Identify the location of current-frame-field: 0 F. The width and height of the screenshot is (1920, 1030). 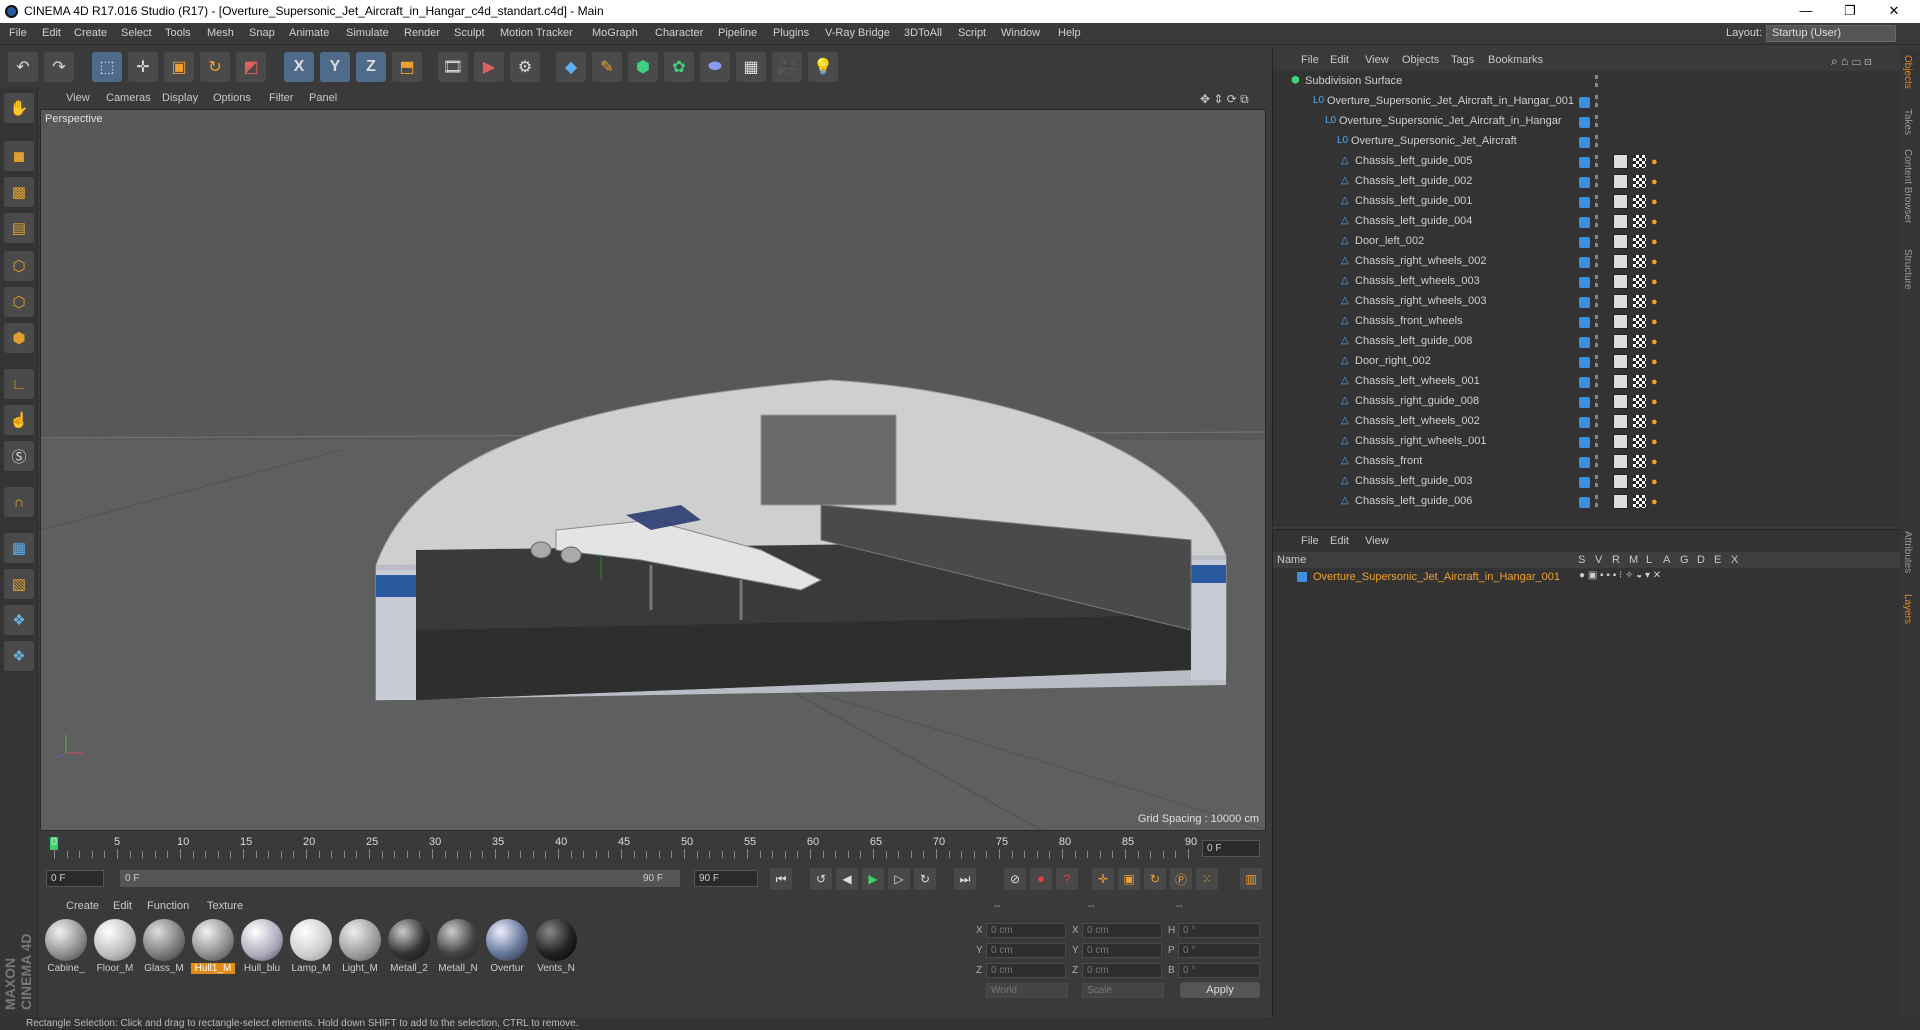
(1231, 848).